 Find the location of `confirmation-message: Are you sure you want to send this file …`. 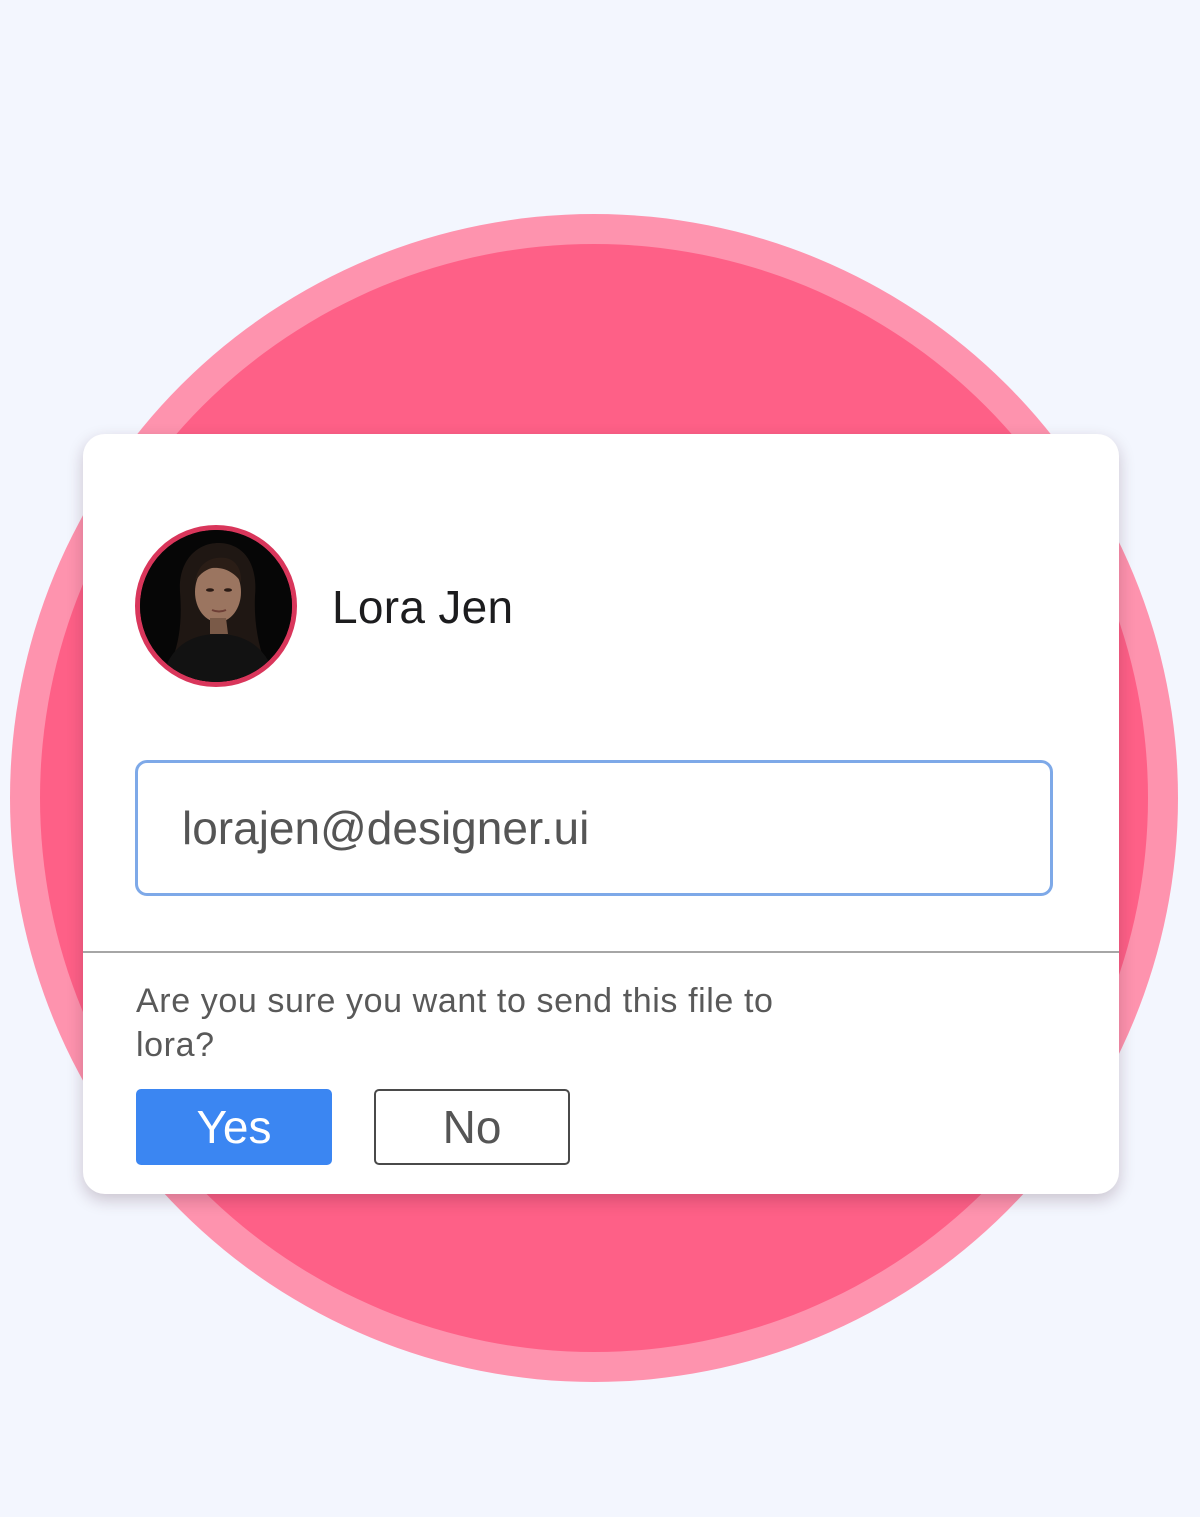

confirmation-message: Are you sure you want to send this file … is located at coordinates (455, 1023).